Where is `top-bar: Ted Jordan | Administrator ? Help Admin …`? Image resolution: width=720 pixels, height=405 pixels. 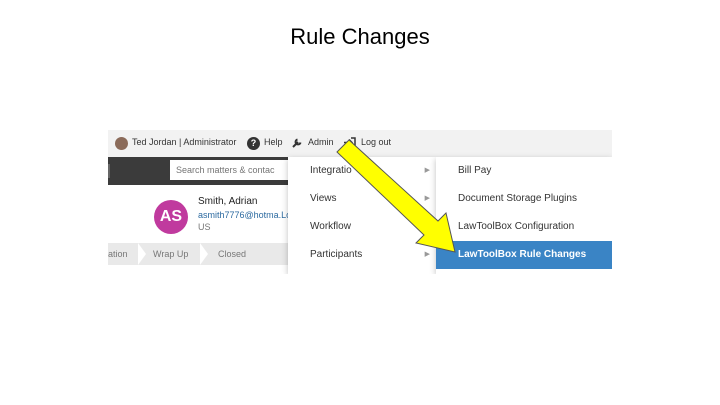
top-bar: Ted Jordan | Administrator ? Help Admin … is located at coordinates (360, 143).